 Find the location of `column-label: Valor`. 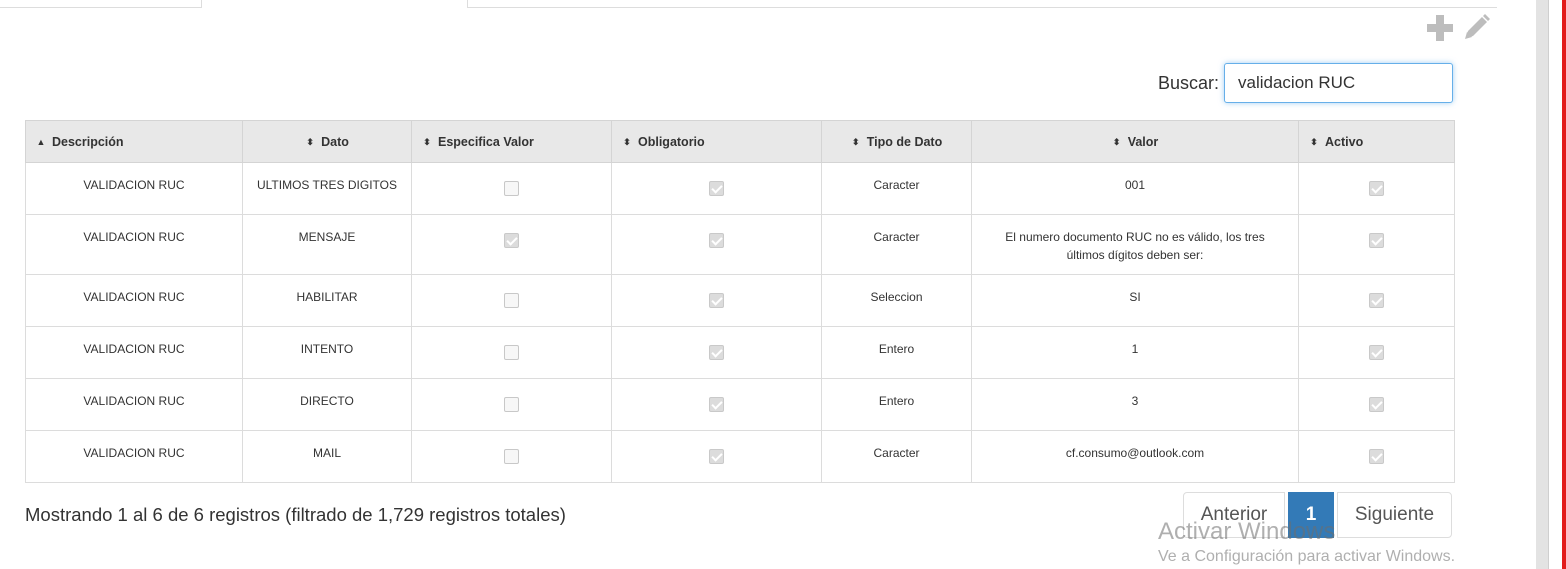

column-label: Valor is located at coordinates (1143, 141).